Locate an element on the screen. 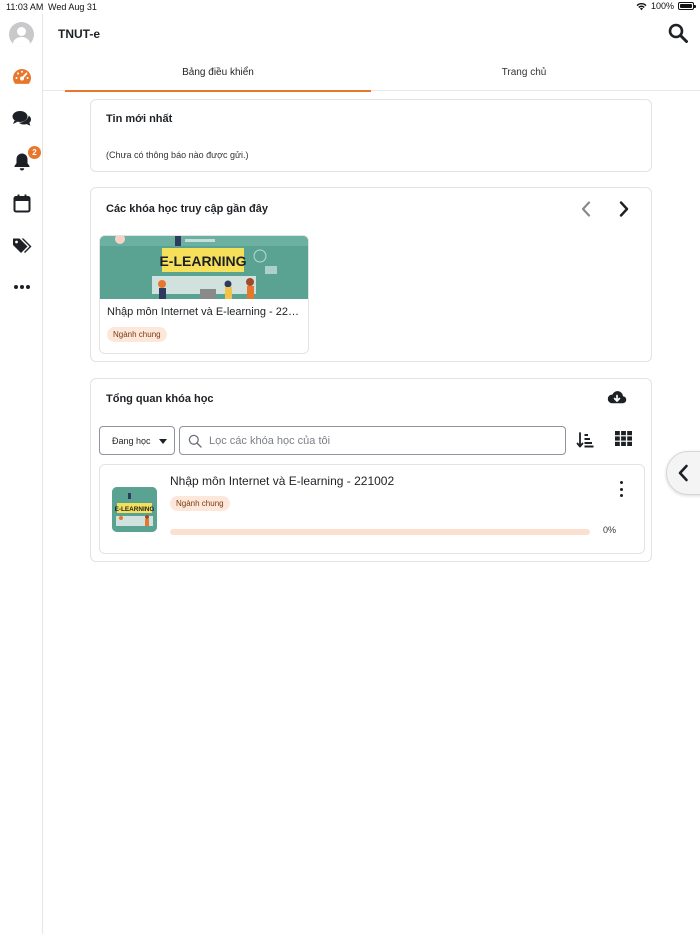  wifi-icon is located at coordinates (641, 6).